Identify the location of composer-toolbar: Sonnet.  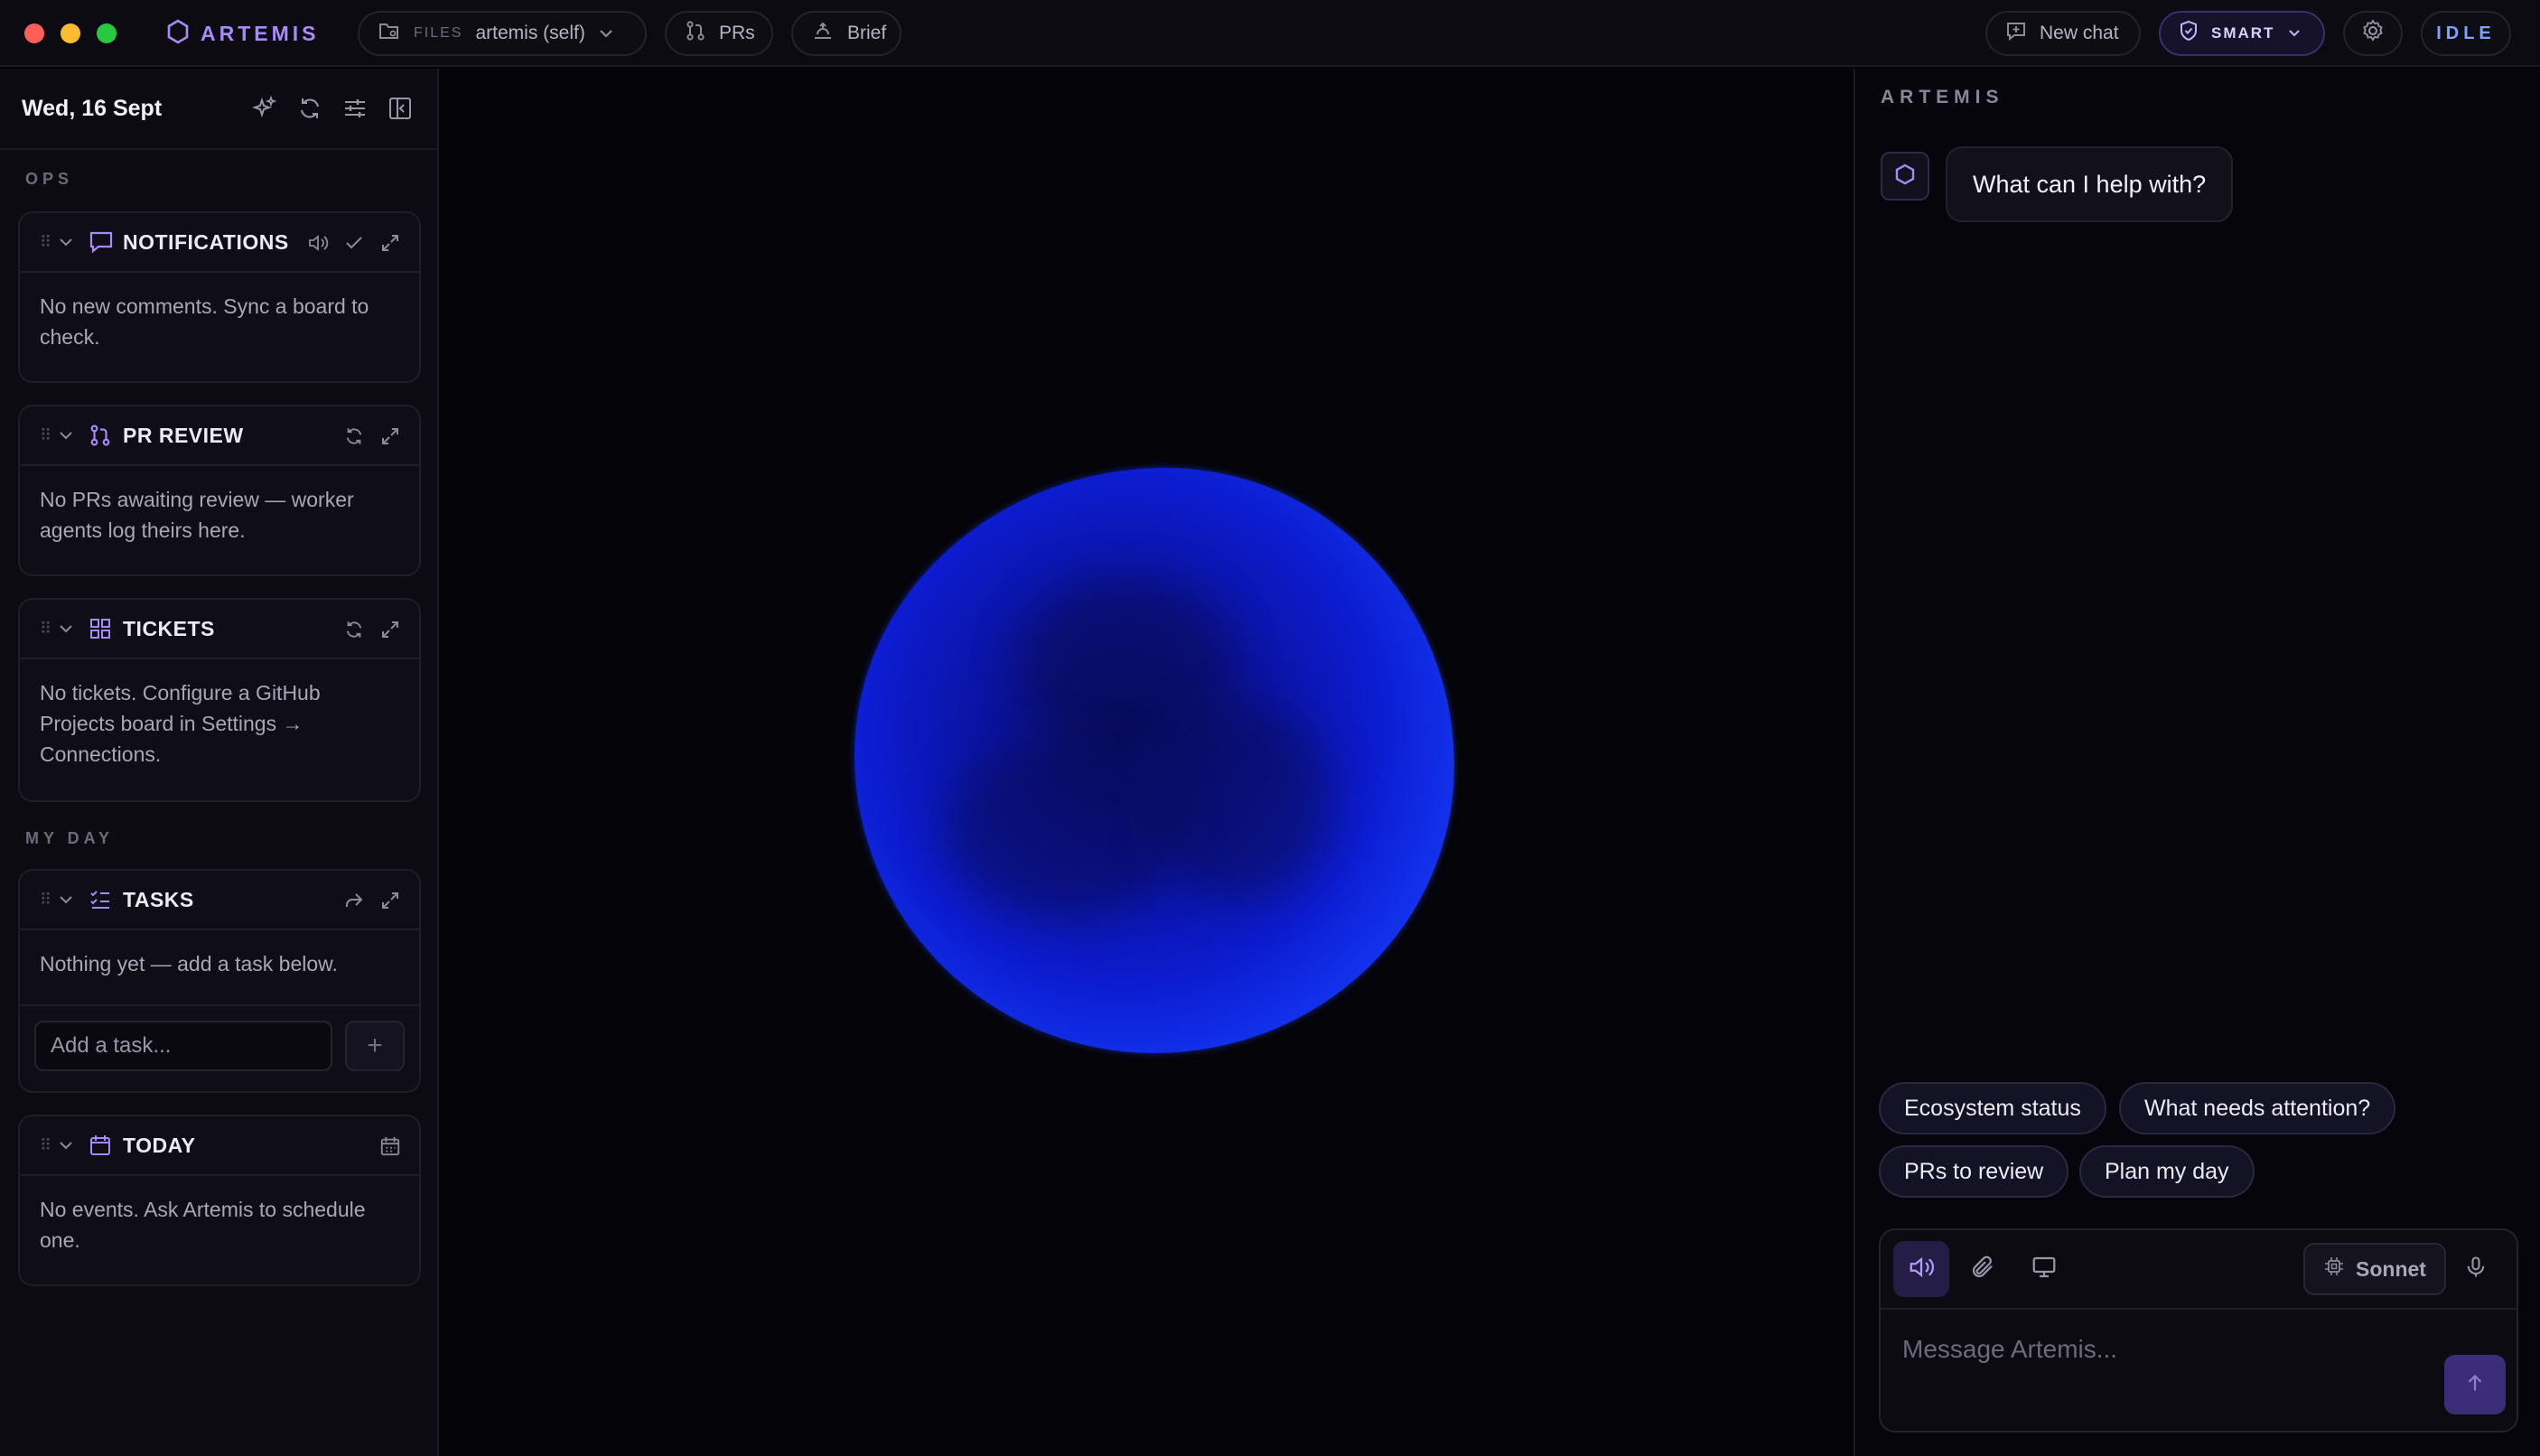
(2199, 1270).